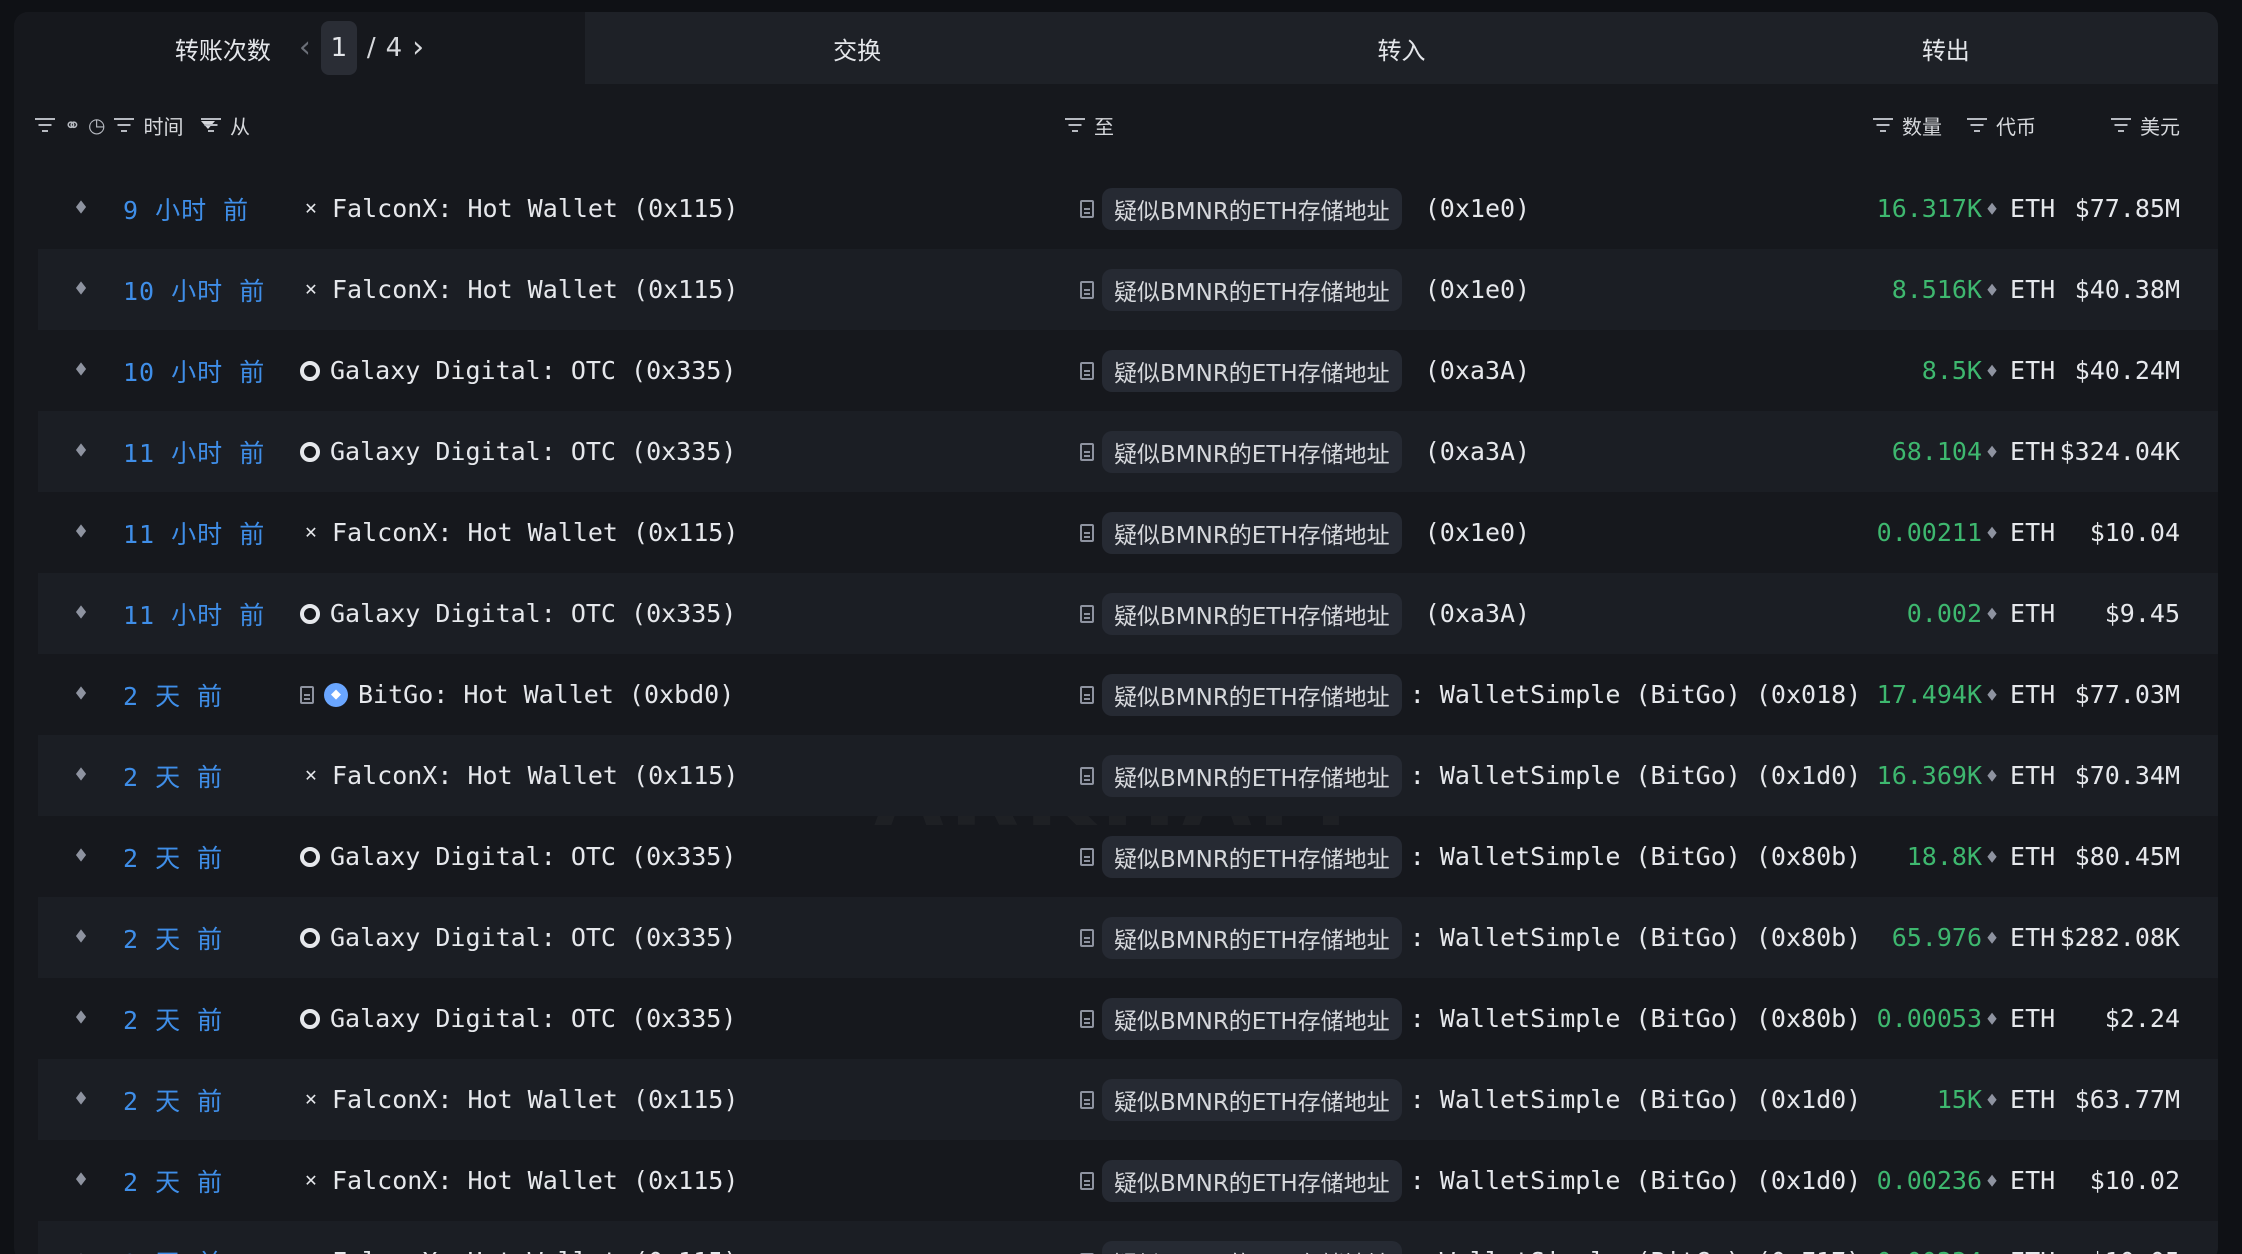 The height and width of the screenshot is (1254, 2242). I want to click on from-entity: ◆ BitGo: Hot Wallet (0xbd0), so click(517, 694).